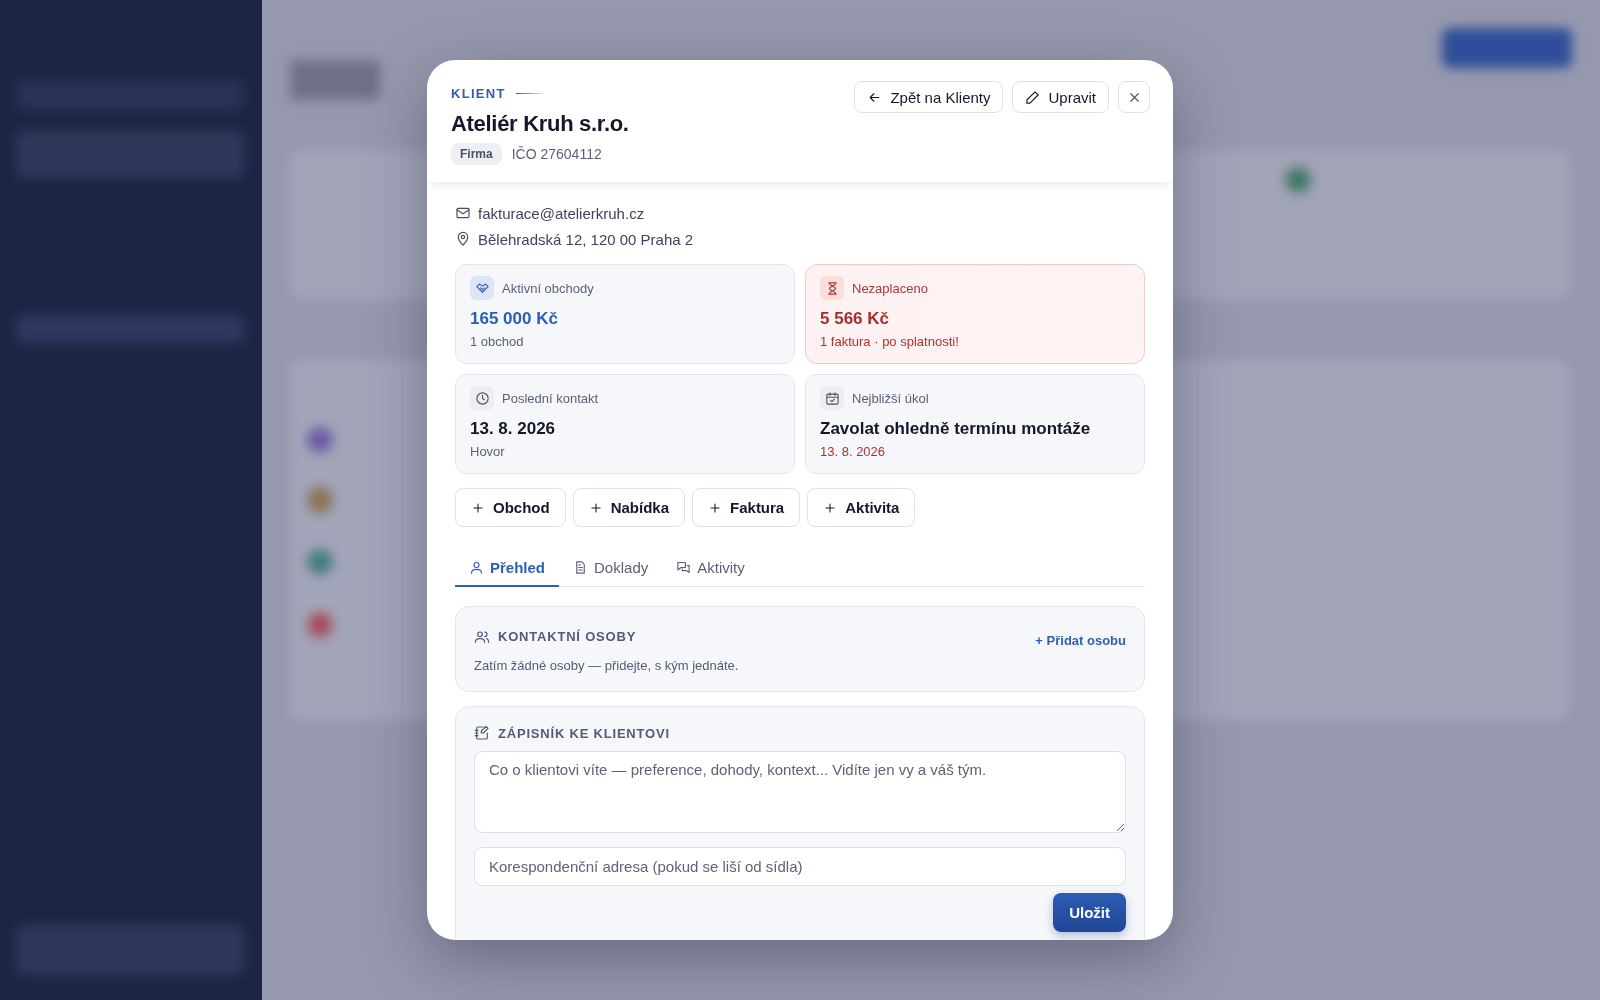 The width and height of the screenshot is (1600, 1000). Describe the element at coordinates (1134, 97) in the screenshot. I see `close-button` at that location.